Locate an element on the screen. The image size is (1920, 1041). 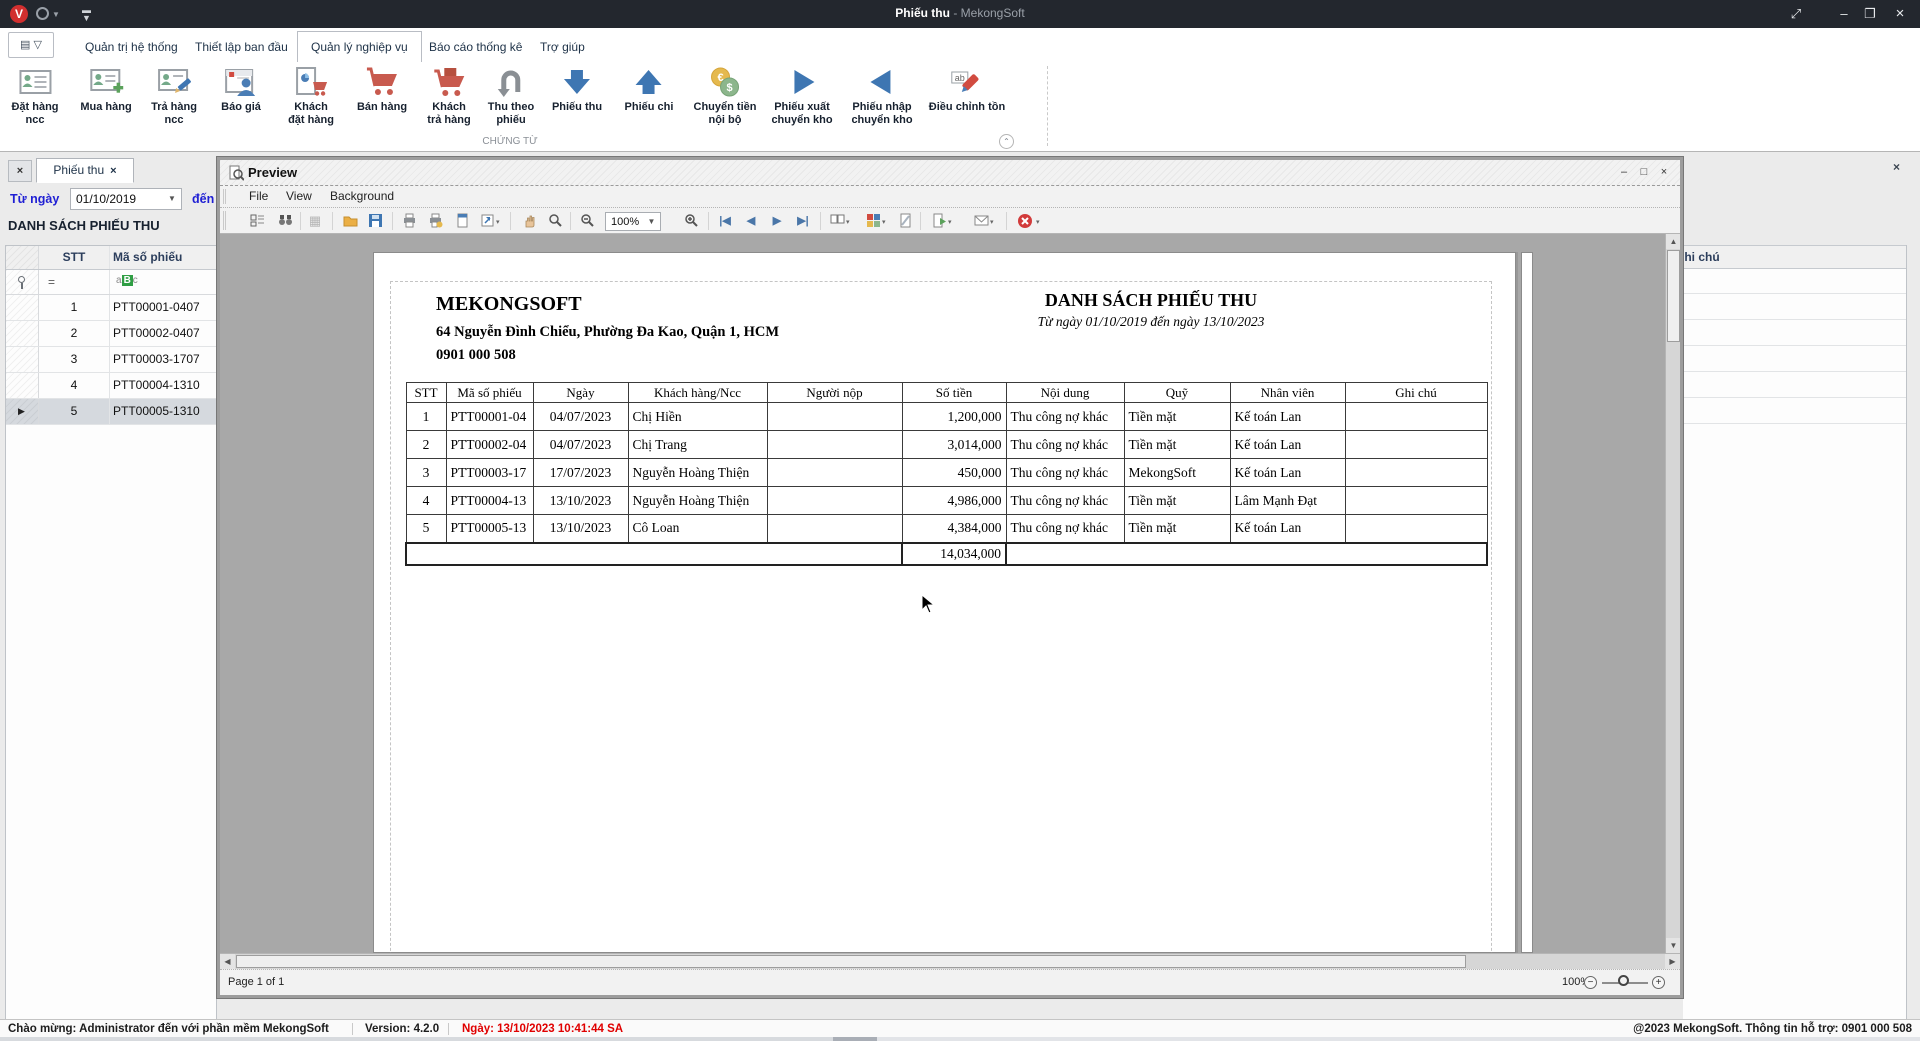
grid-row-3: 3 PTT00003-1707 is located at coordinates (111, 360).